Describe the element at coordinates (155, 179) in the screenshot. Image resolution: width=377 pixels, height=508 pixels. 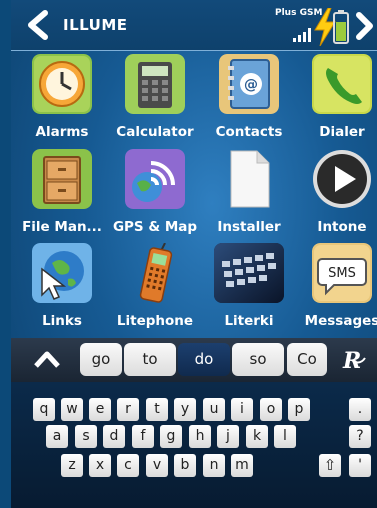
I see `gps-icon` at that location.